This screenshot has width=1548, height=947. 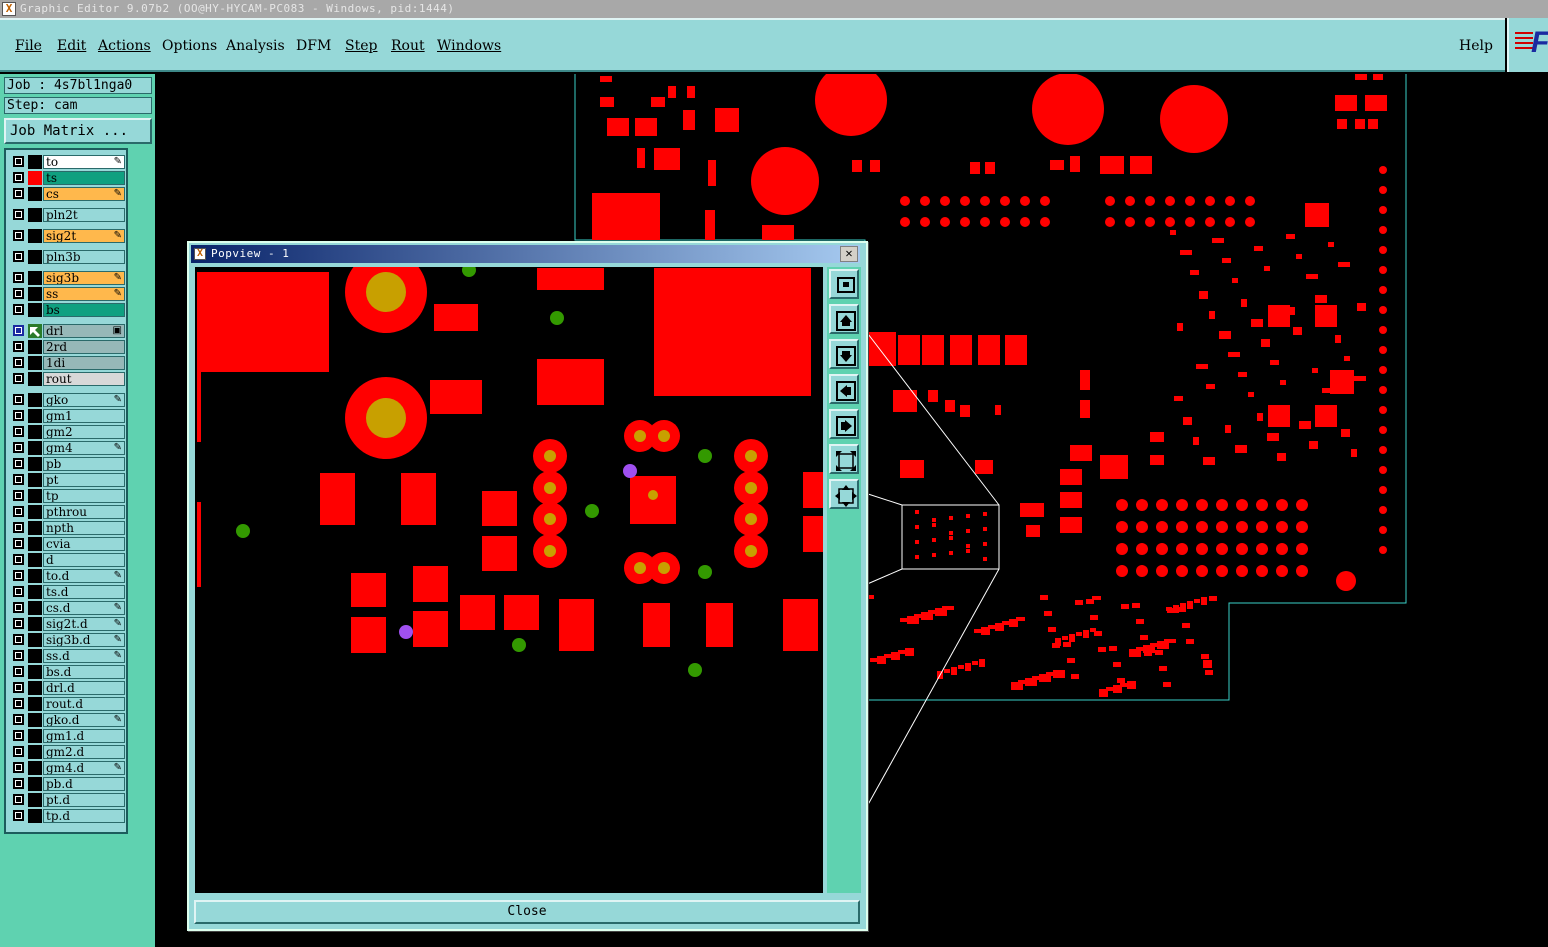 What do you see at coordinates (84, 608) in the screenshot?
I see `layer-name: cs.d ✎` at bounding box center [84, 608].